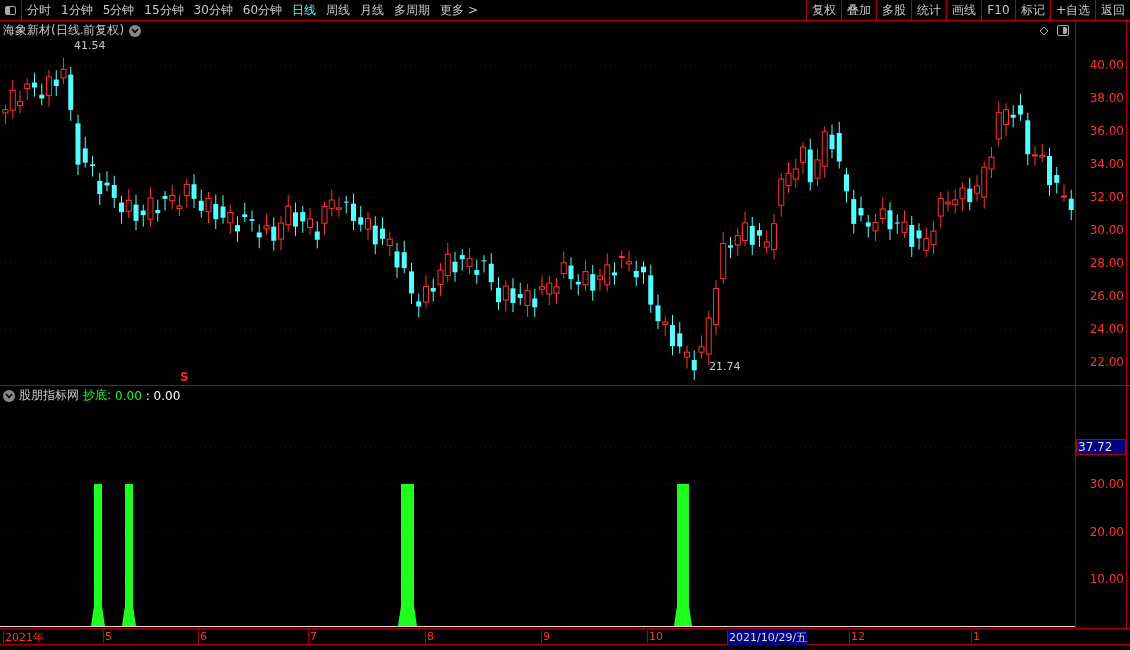 This screenshot has height=650, width=1130. I want to click on price-tick: 30.00, so click(1106, 230).